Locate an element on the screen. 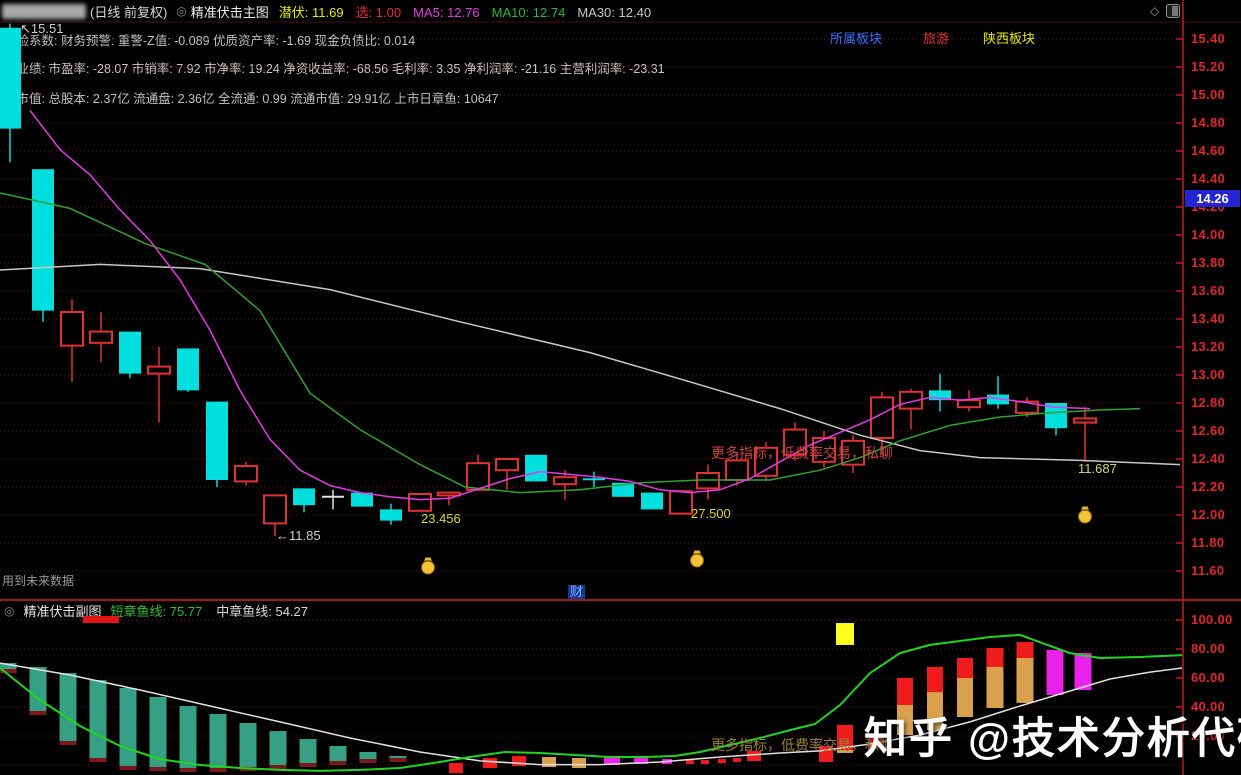 This screenshot has height=775, width=1241. watermark: 知乎 @技术分析代码 is located at coordinates (1052, 739).